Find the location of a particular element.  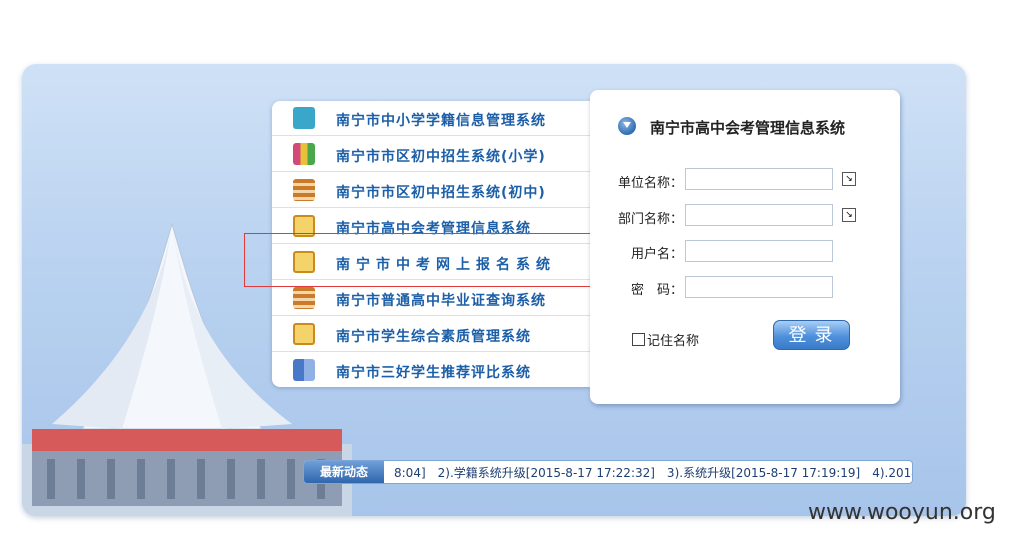

login-button: 登录 is located at coordinates (811, 335).